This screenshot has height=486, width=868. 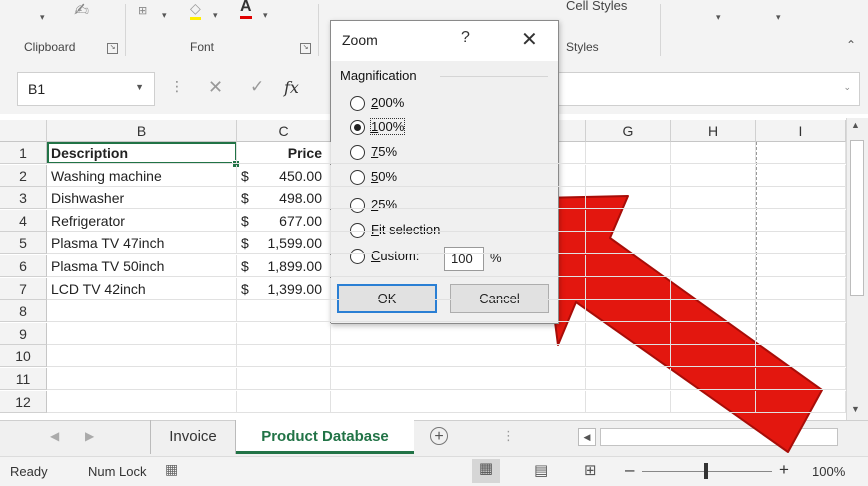 What do you see at coordinates (142, 176) in the screenshot?
I see `cell-description: Washing machine` at bounding box center [142, 176].